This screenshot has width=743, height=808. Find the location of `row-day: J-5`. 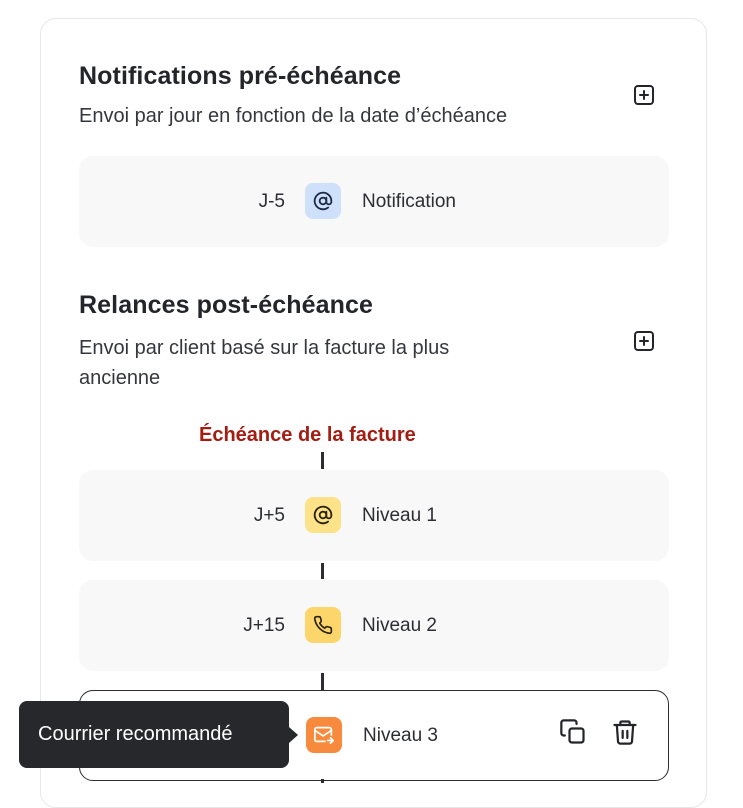

row-day: J-5 is located at coordinates (271, 201).